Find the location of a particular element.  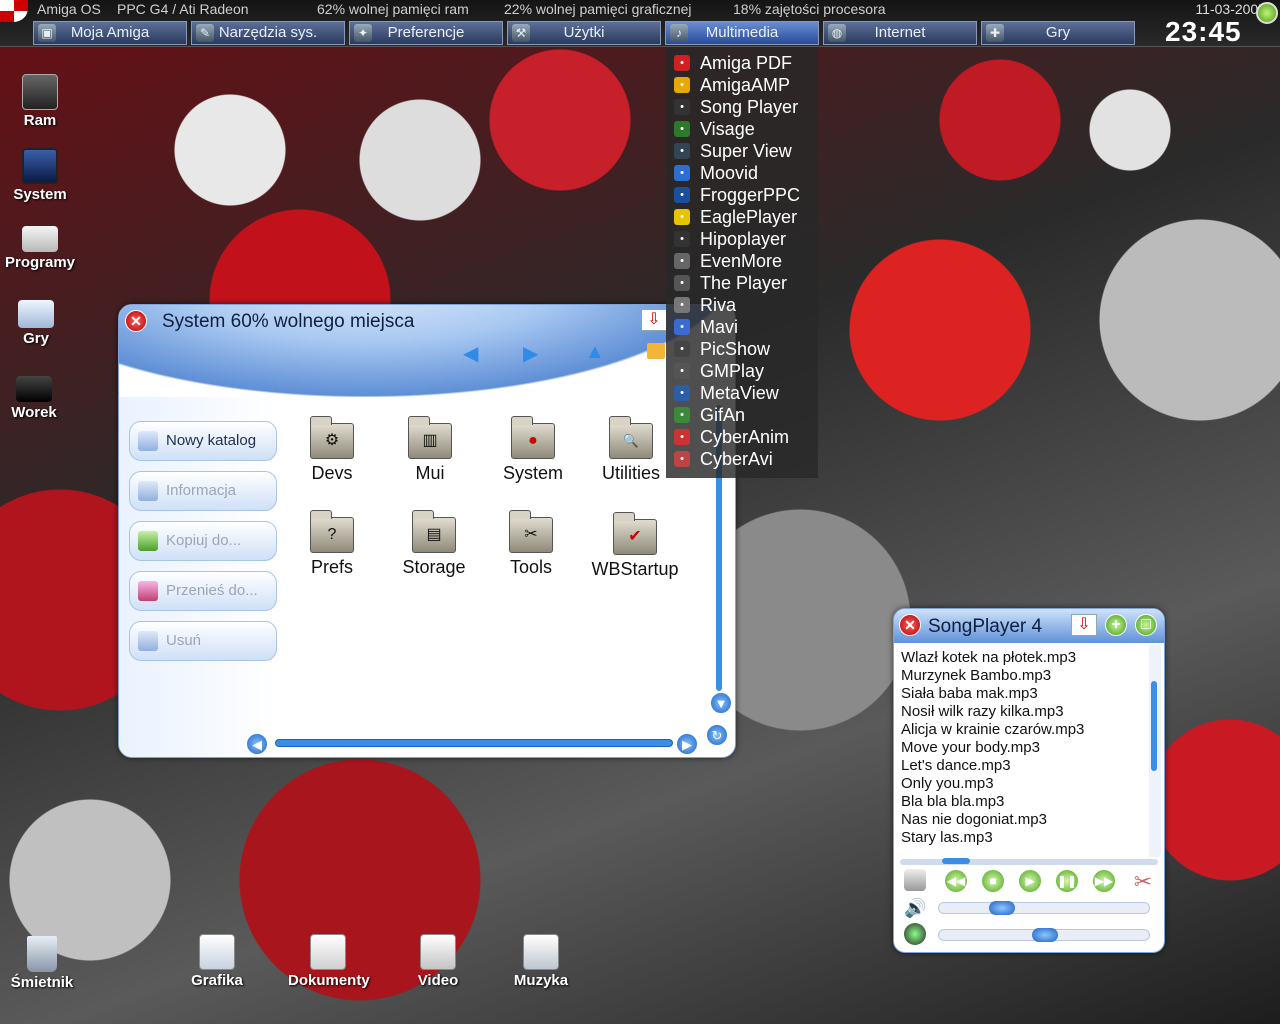

horizontal-scrollbar is located at coordinates (474, 743).